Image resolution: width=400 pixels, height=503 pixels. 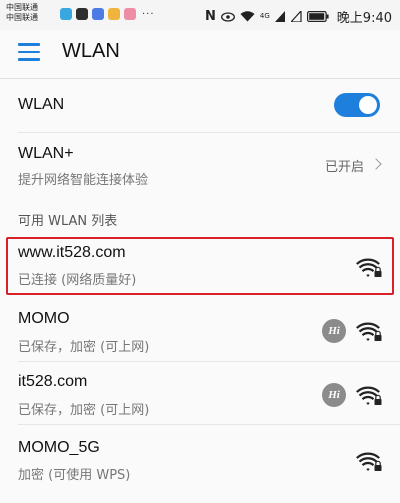 I want to click on wechat-icon, so click(x=82, y=14).